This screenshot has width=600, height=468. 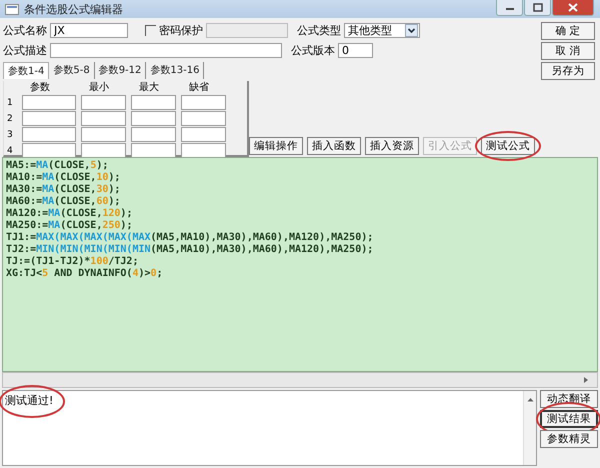 I want to click on maximize-button, so click(x=537, y=8).